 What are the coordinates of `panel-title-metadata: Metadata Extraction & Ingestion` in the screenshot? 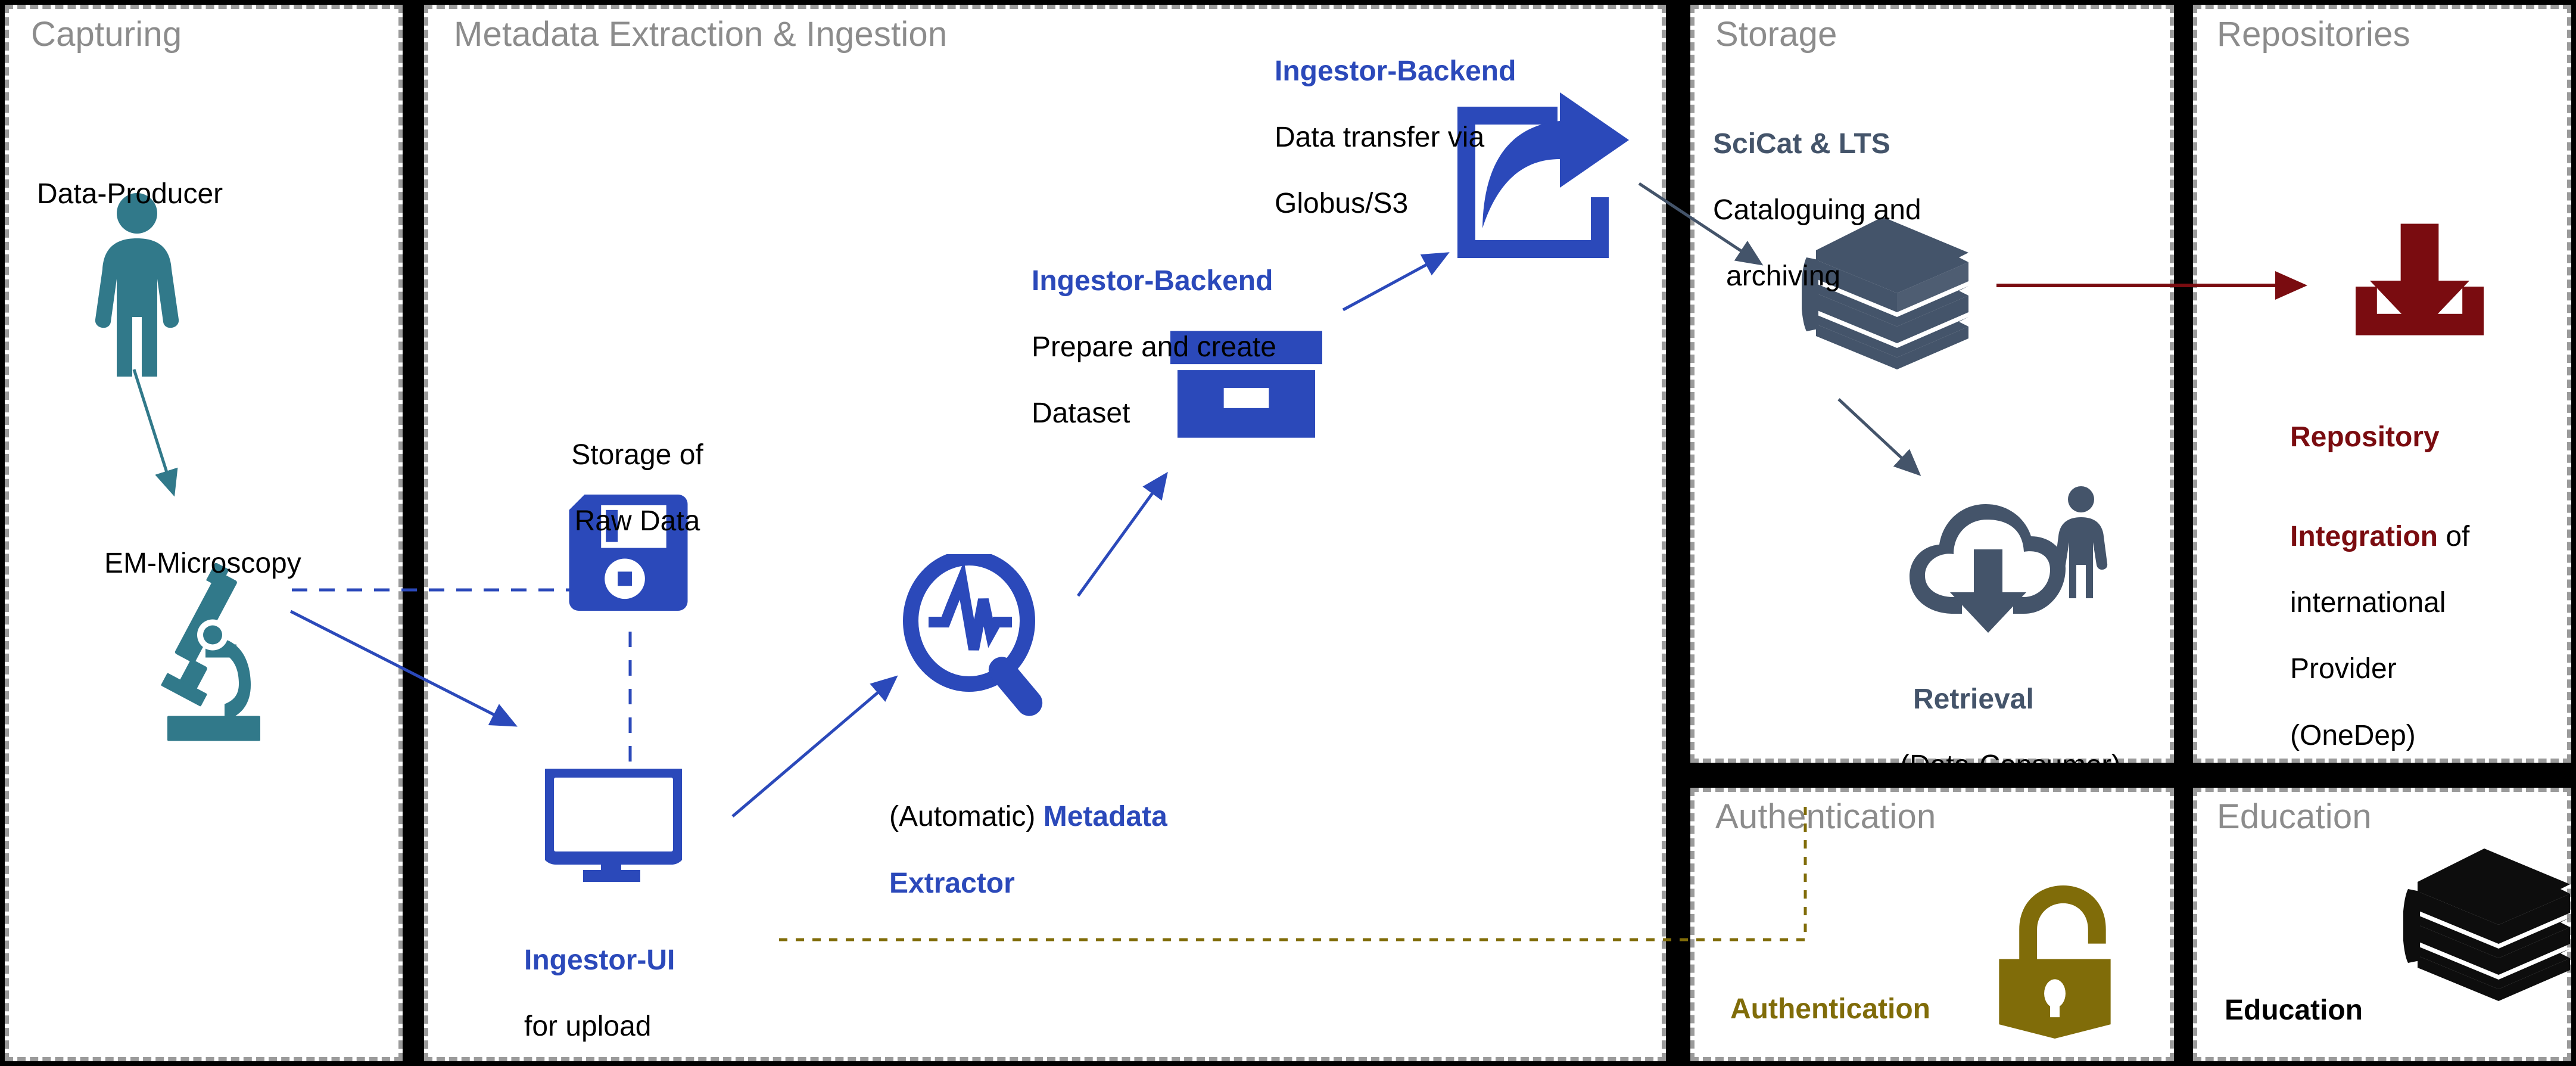 It's located at (701, 34).